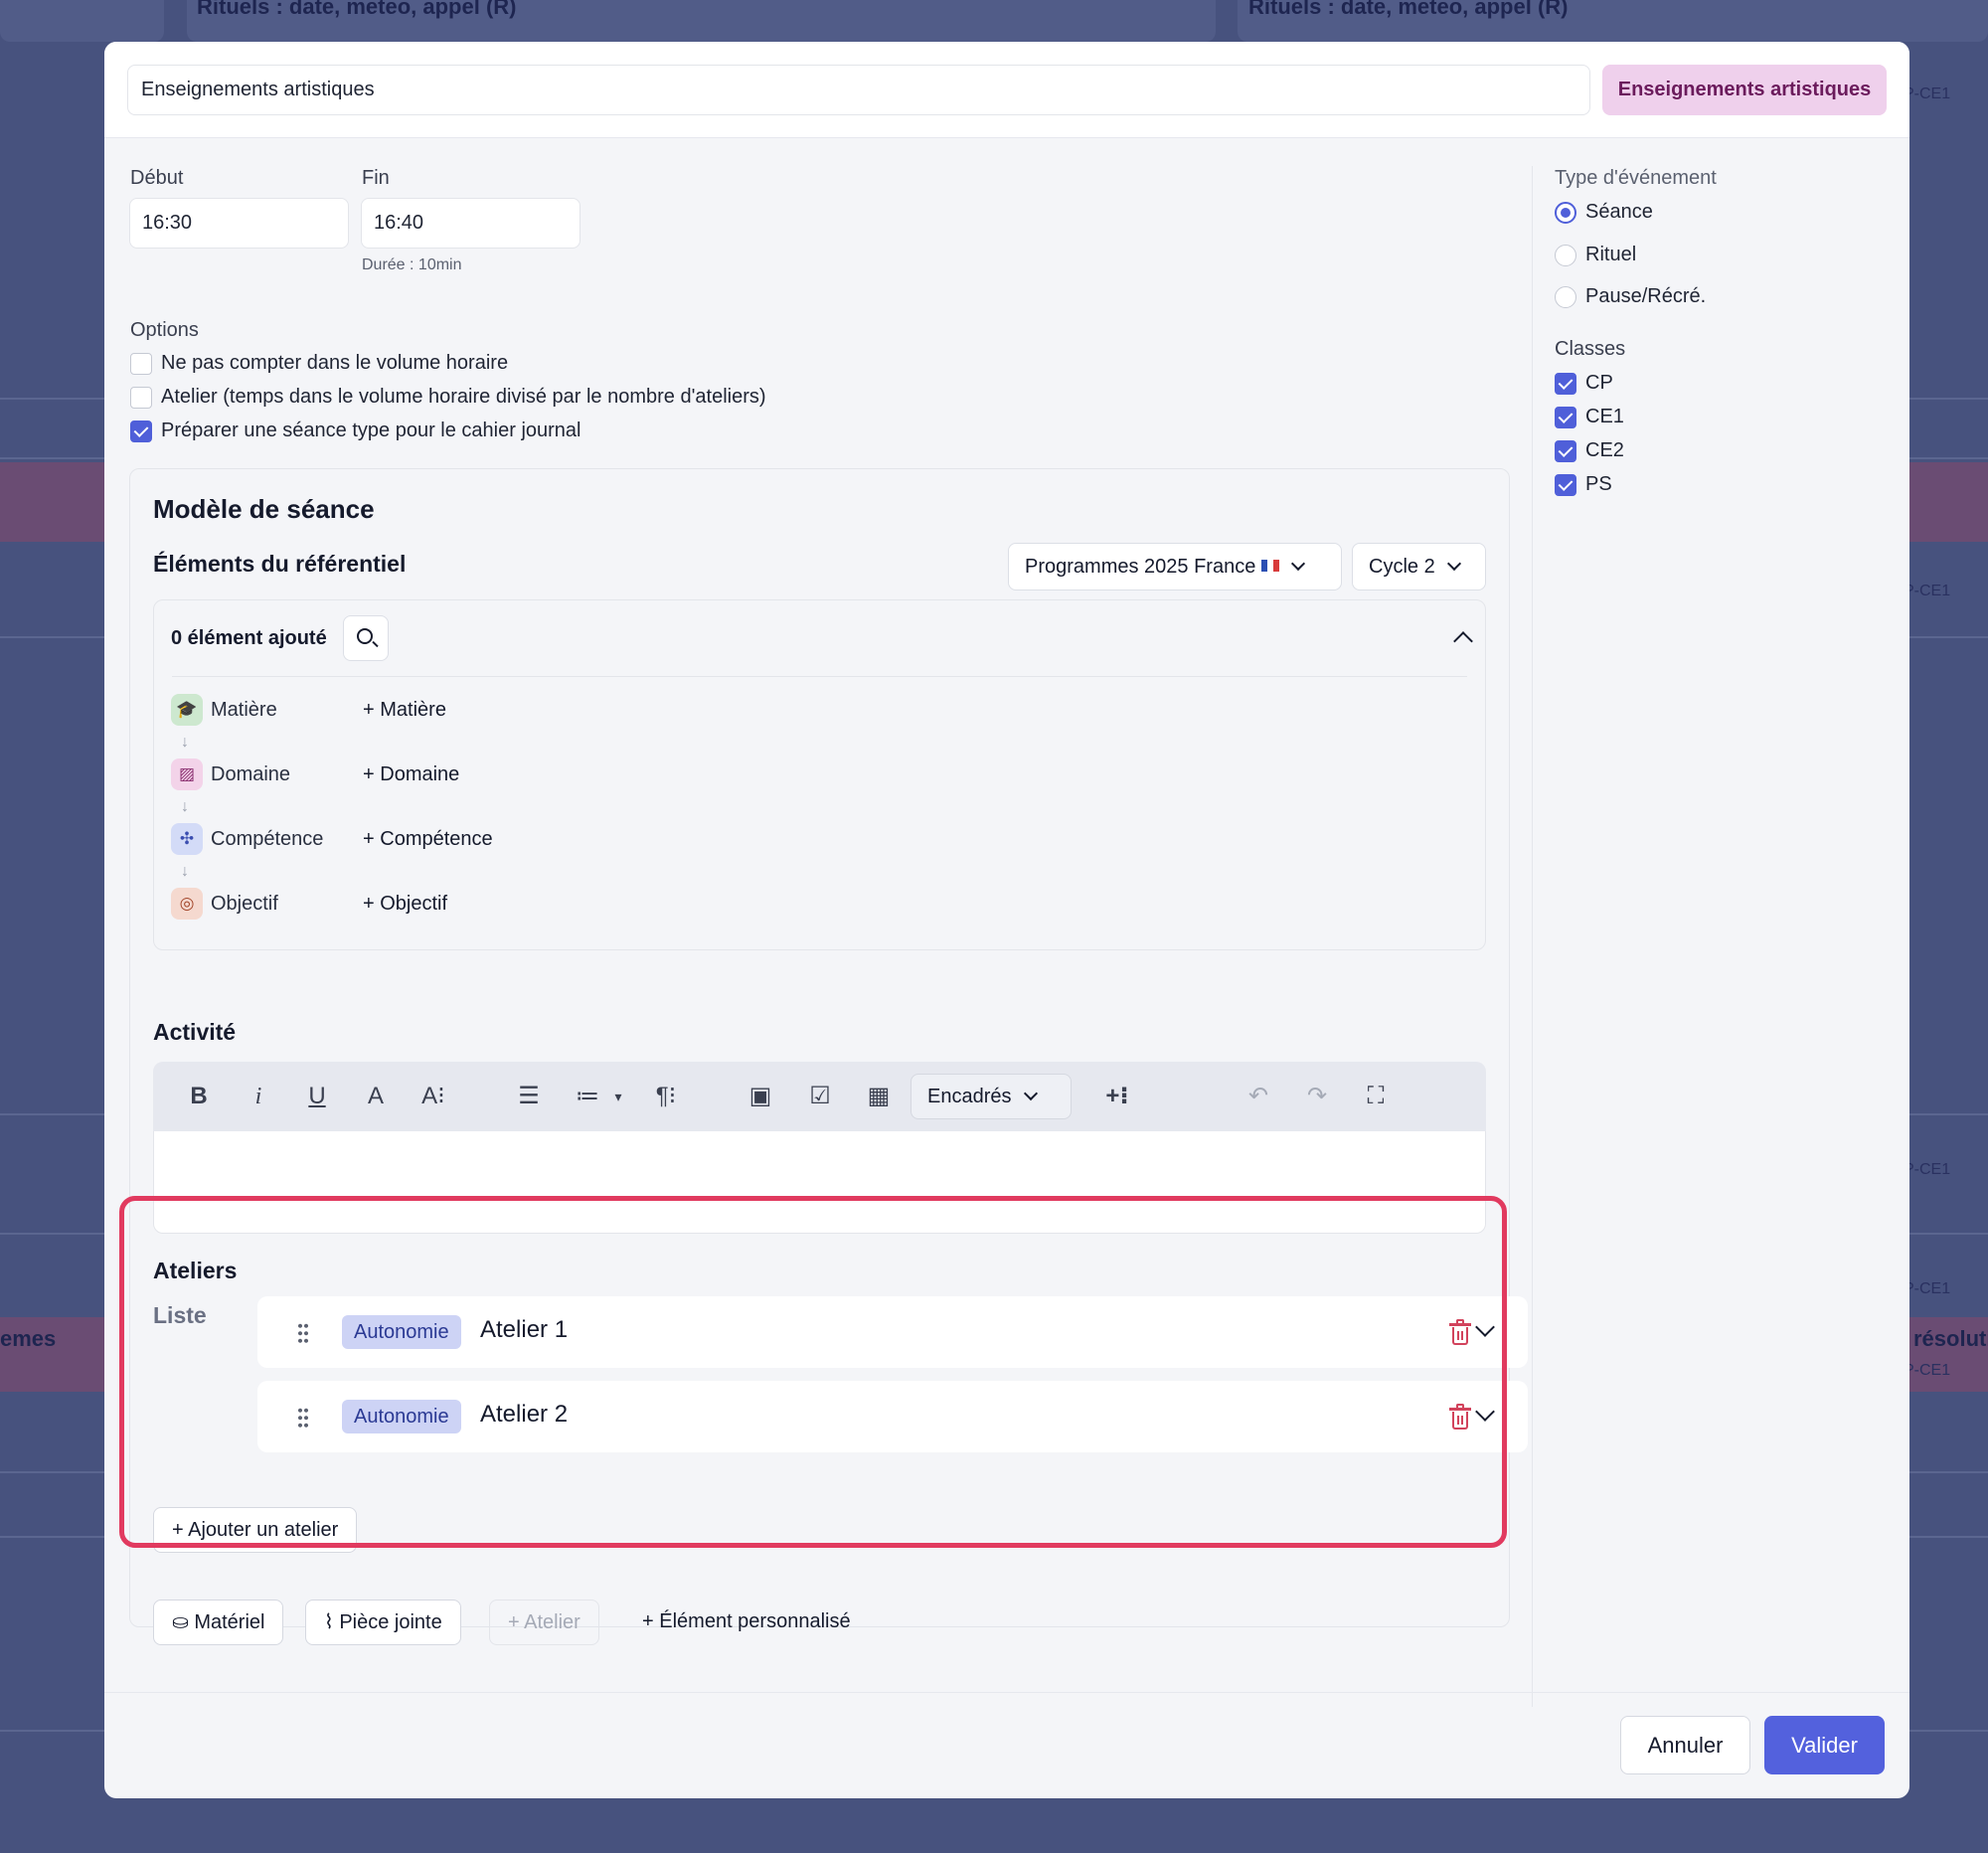 The width and height of the screenshot is (1988, 1853). I want to click on class-checkbox-ce2, so click(1565, 451).